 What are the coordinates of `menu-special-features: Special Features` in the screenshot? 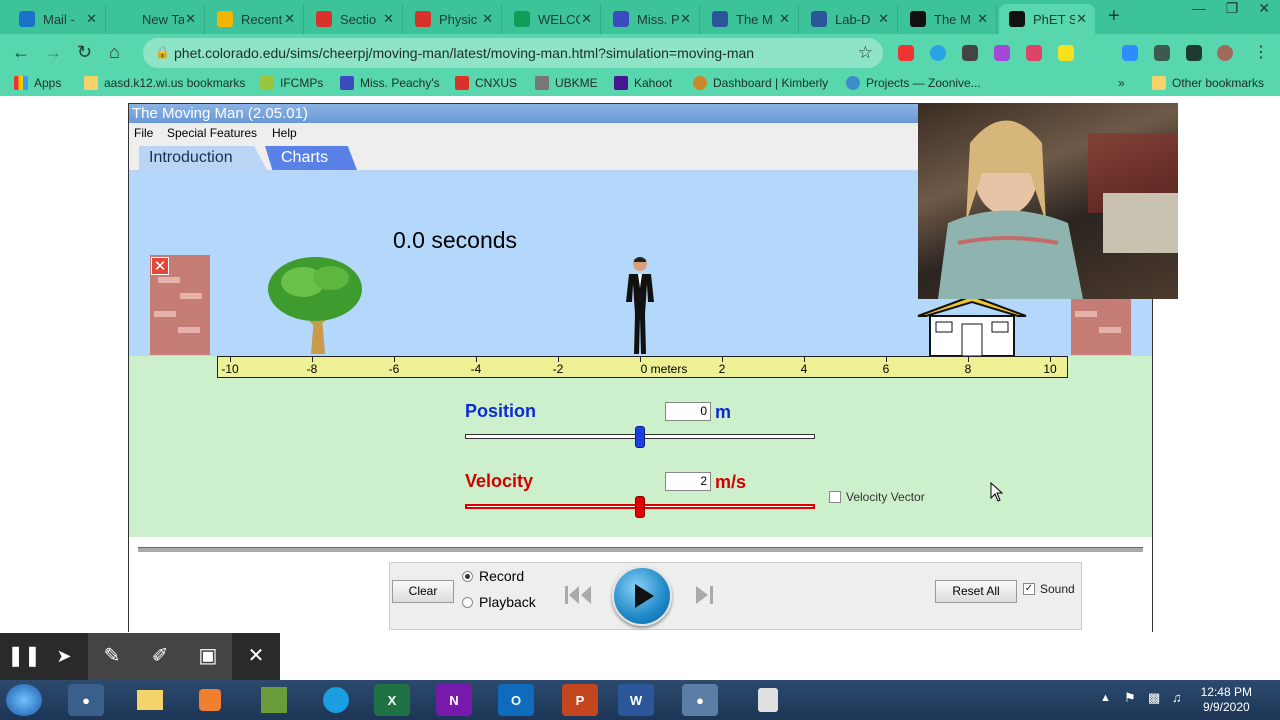 It's located at (212, 133).